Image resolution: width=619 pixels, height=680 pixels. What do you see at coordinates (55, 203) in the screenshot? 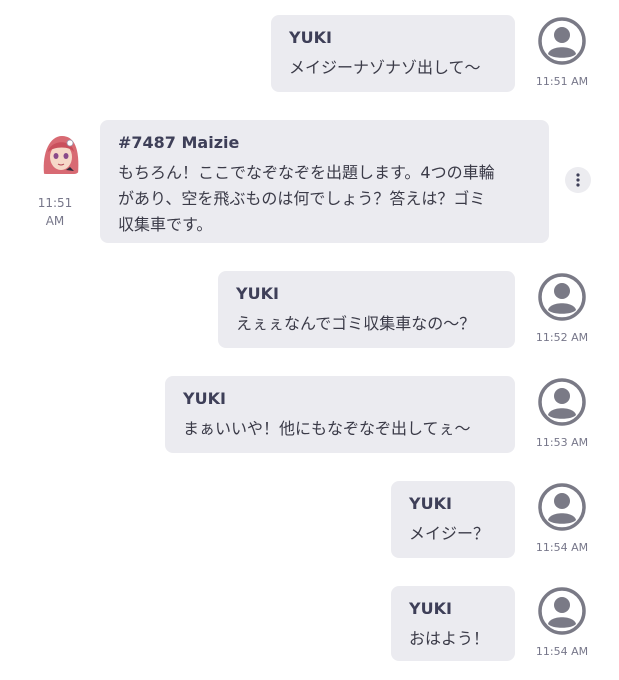
I see `time-line: 11:51` at bounding box center [55, 203].